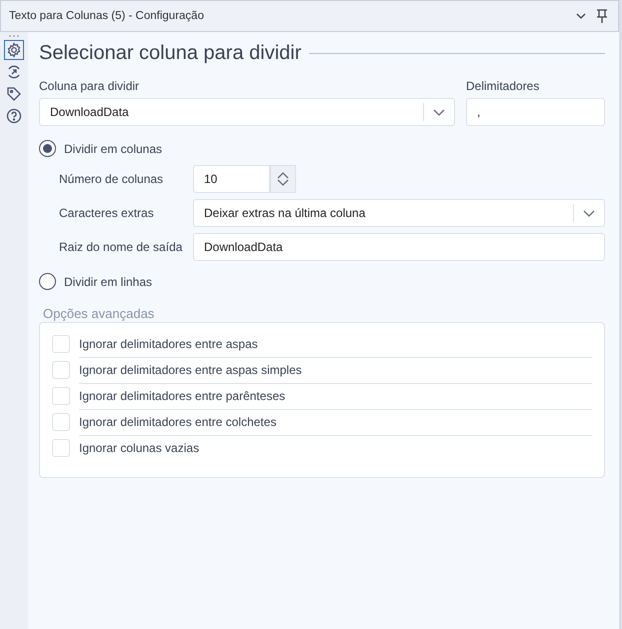  What do you see at coordinates (283, 175) in the screenshot?
I see `up-caret-icon` at bounding box center [283, 175].